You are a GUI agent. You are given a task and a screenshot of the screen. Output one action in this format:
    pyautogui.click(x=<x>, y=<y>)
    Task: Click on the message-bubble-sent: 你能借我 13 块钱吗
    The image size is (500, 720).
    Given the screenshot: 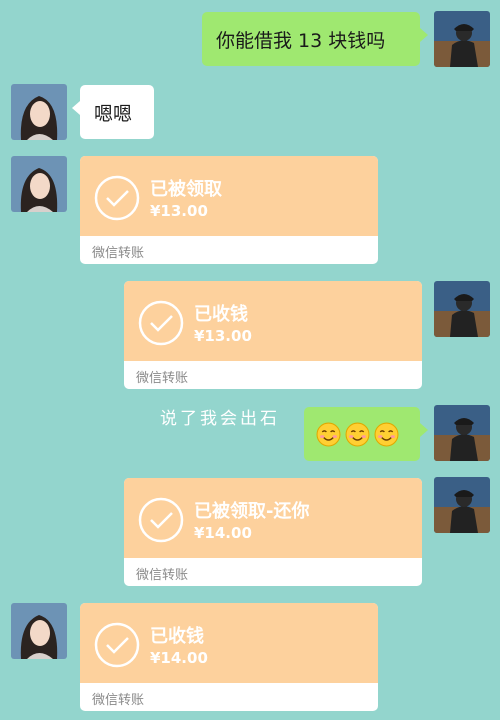 What is the action you would take?
    pyautogui.click(x=315, y=39)
    